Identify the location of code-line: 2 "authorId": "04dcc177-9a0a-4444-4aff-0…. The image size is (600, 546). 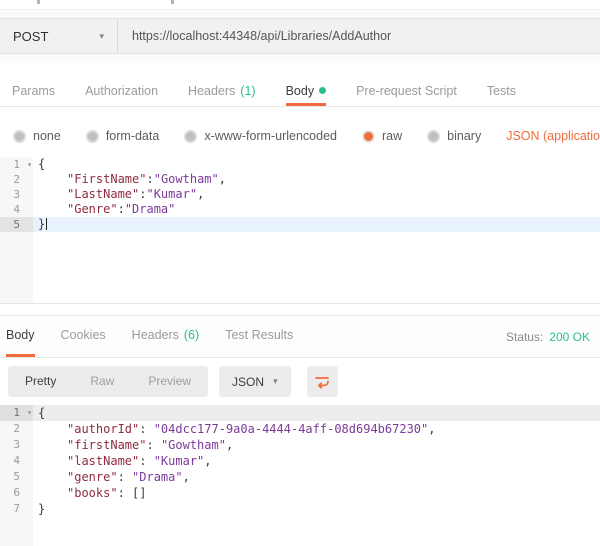
(224, 429).